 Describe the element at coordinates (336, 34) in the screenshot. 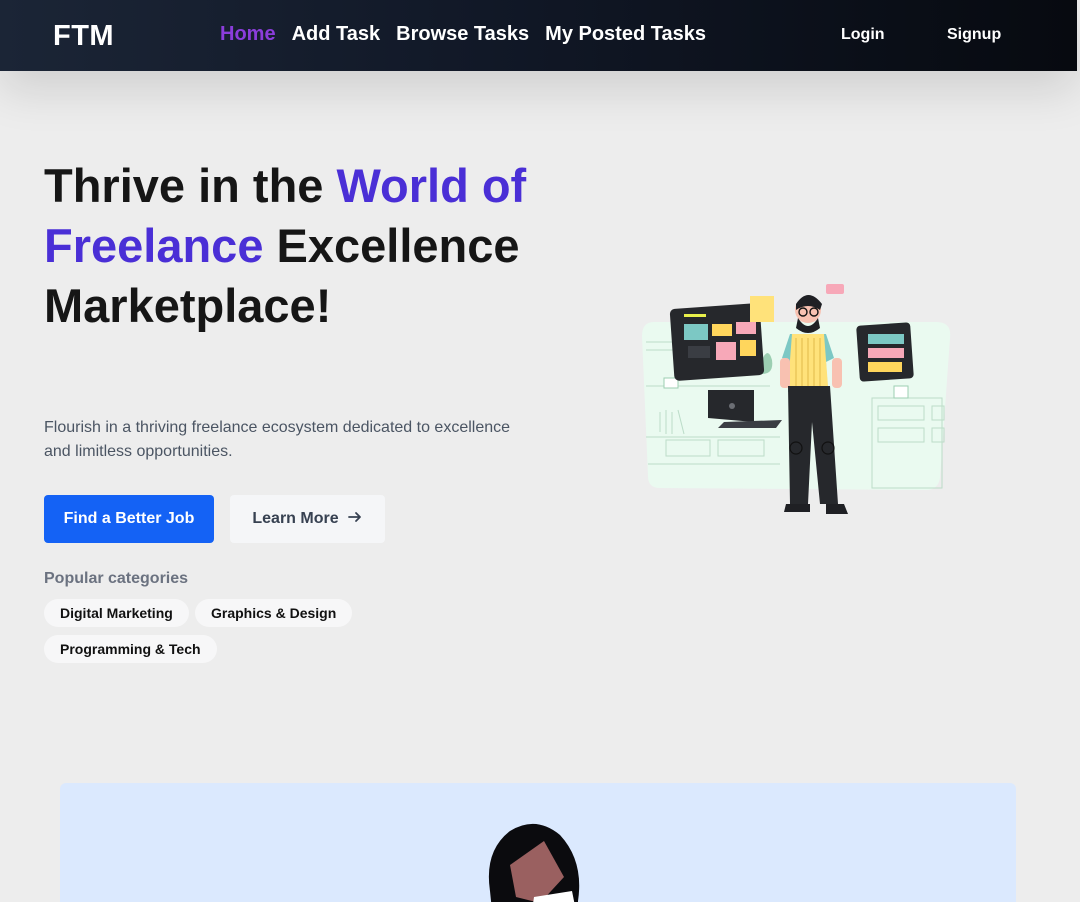

I see `nav-link-add-task: Add Task` at that location.